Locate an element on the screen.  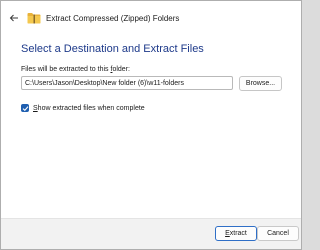
page-heading: Select a Destination and Extract Files is located at coordinates (112, 49).